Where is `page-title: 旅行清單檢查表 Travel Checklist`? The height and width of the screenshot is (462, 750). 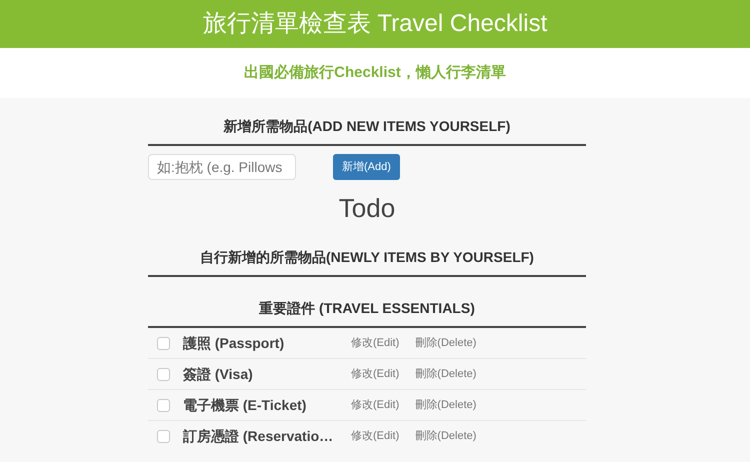 page-title: 旅行清單檢查表 Travel Checklist is located at coordinates (375, 24).